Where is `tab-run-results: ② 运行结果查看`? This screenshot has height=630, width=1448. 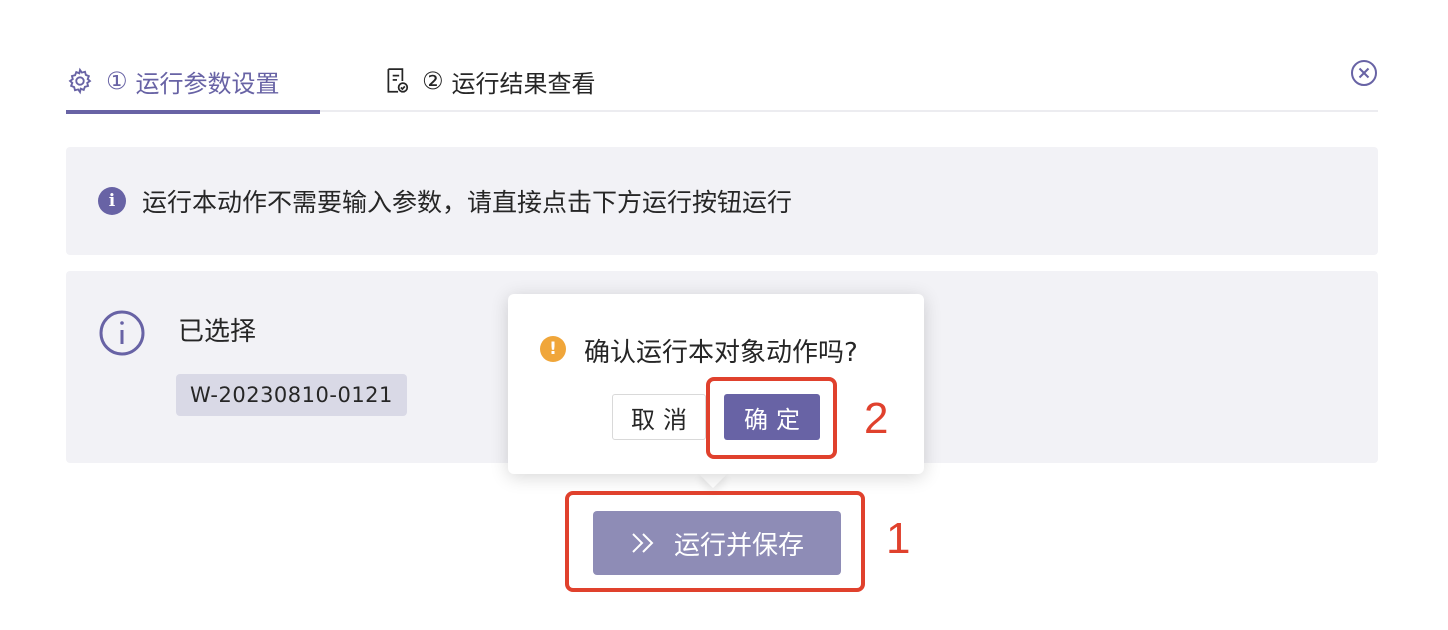 tab-run-results: ② 运行结果查看 is located at coordinates (490, 81).